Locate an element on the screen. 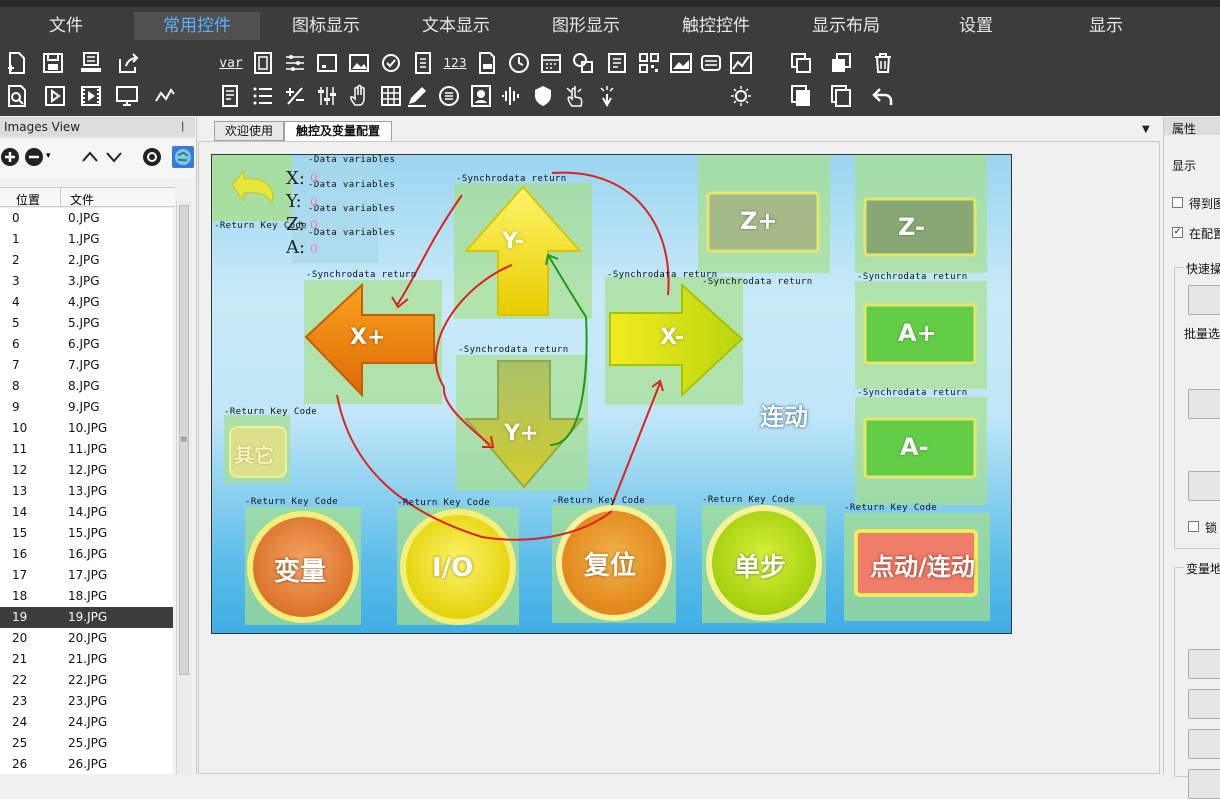 The image size is (1220, 799). wave-icon is located at coordinates (165, 96).